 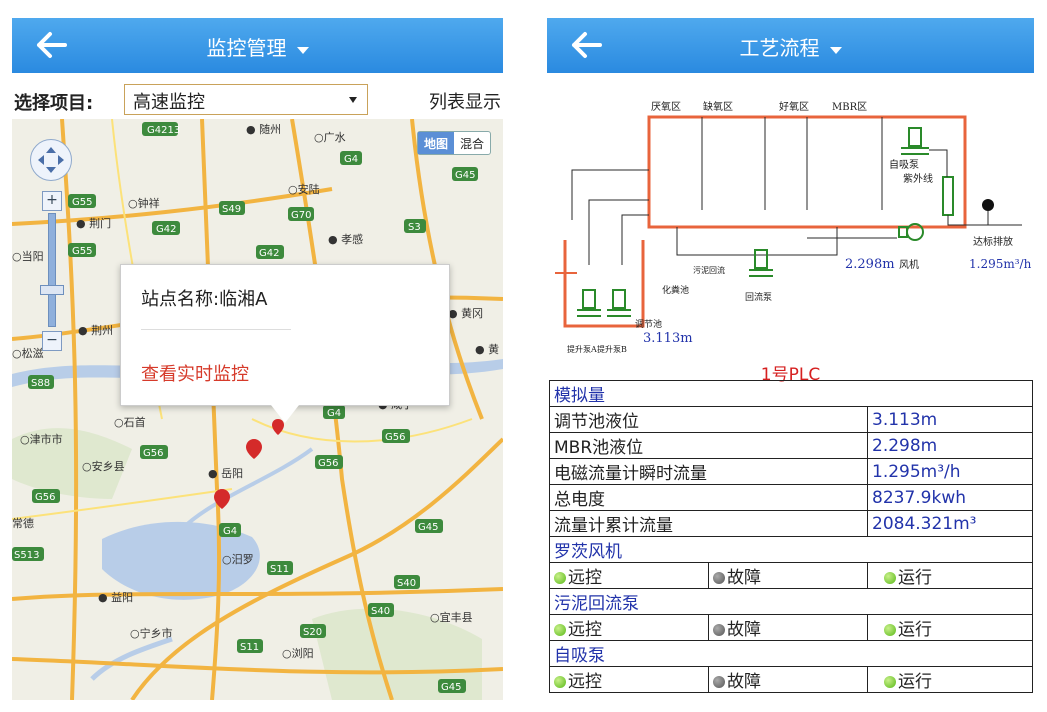 What do you see at coordinates (708, 419) in the screenshot?
I see `row-label: 调节池液位` at bounding box center [708, 419].